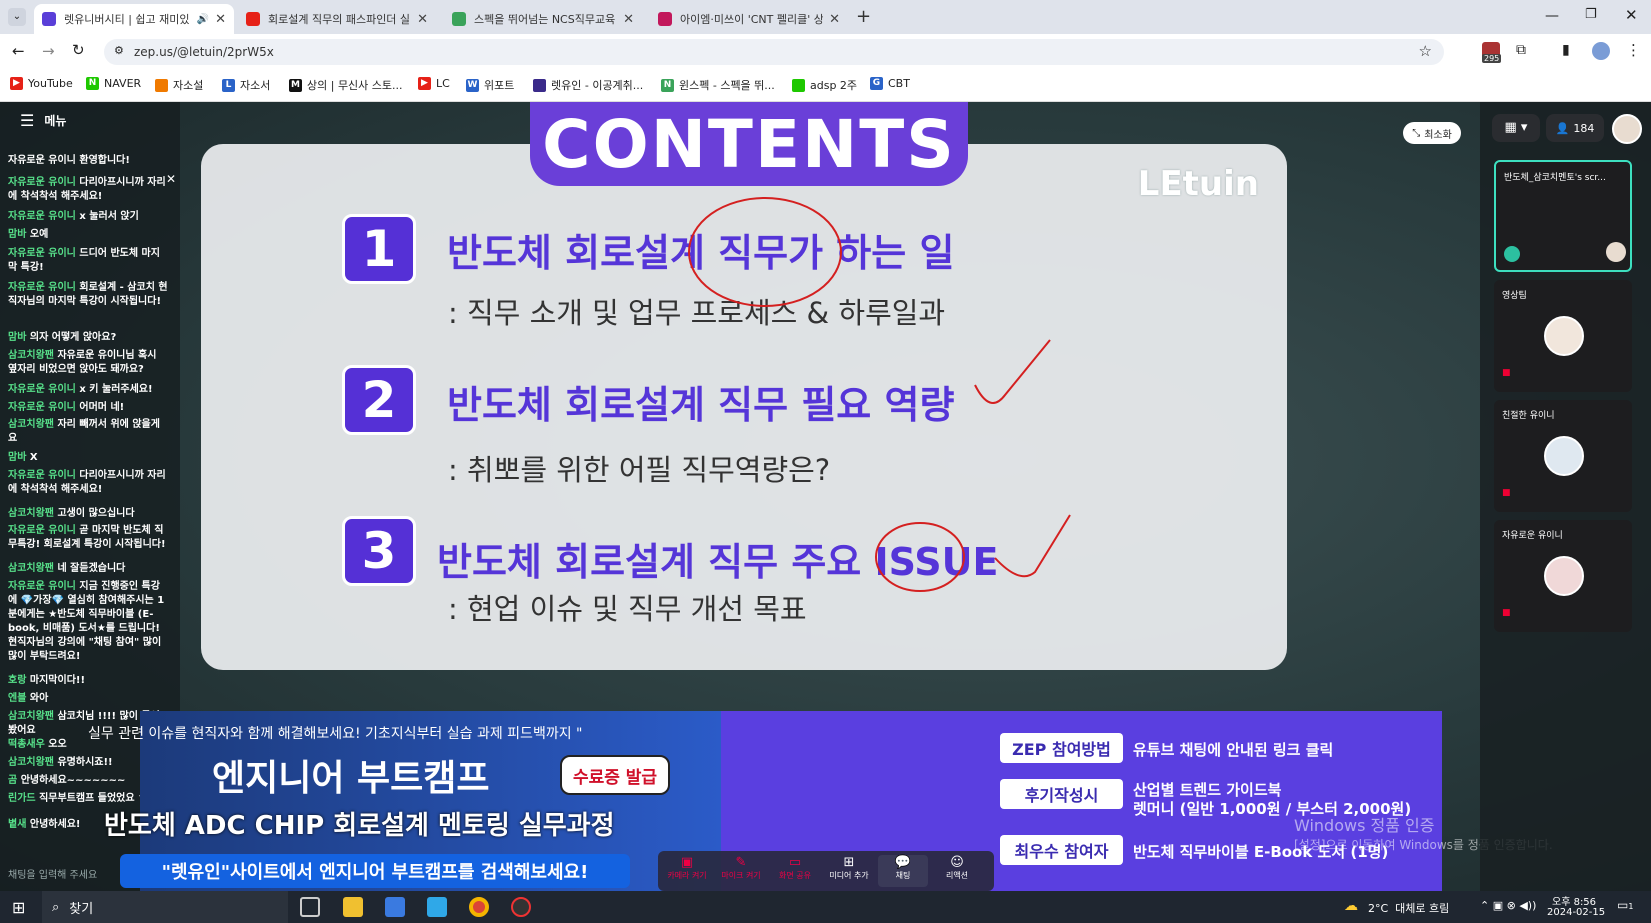 This screenshot has height=923, width=1651. What do you see at coordinates (1576, 912) in the screenshot?
I see `clock-date: 2024-02-15` at bounding box center [1576, 912].